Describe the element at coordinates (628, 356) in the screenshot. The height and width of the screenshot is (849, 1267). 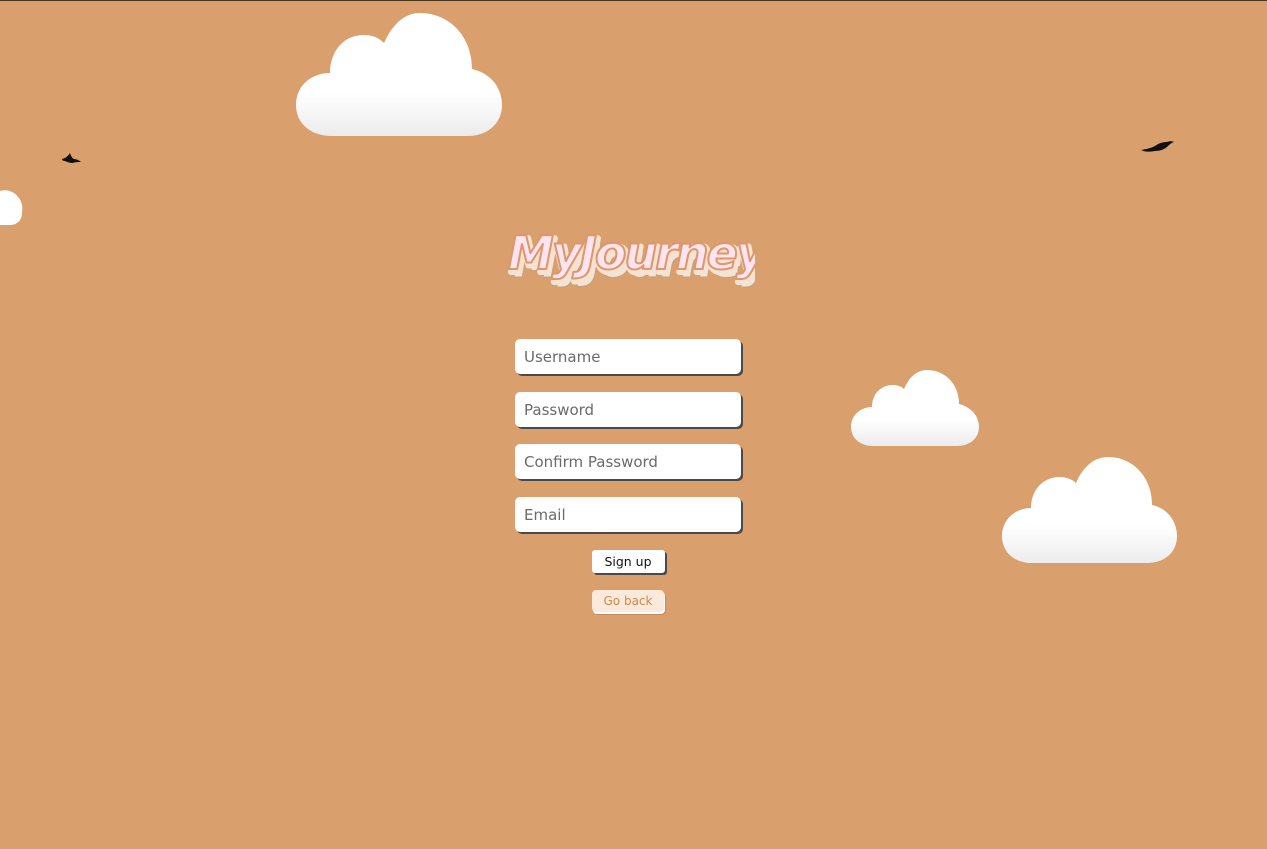
I see `username-input` at that location.